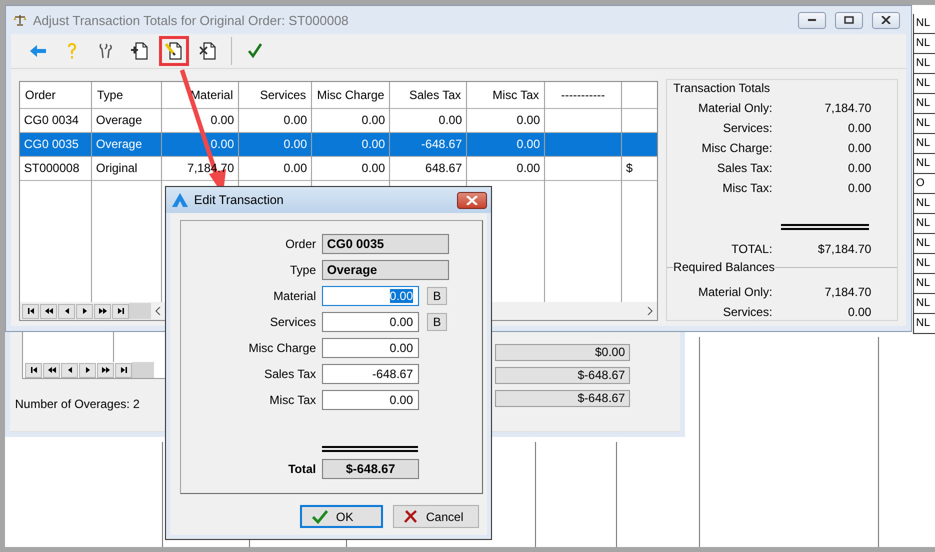 The image size is (935, 552). What do you see at coordinates (370, 469) in the screenshot?
I see `total-field: $-648.67` at bounding box center [370, 469].